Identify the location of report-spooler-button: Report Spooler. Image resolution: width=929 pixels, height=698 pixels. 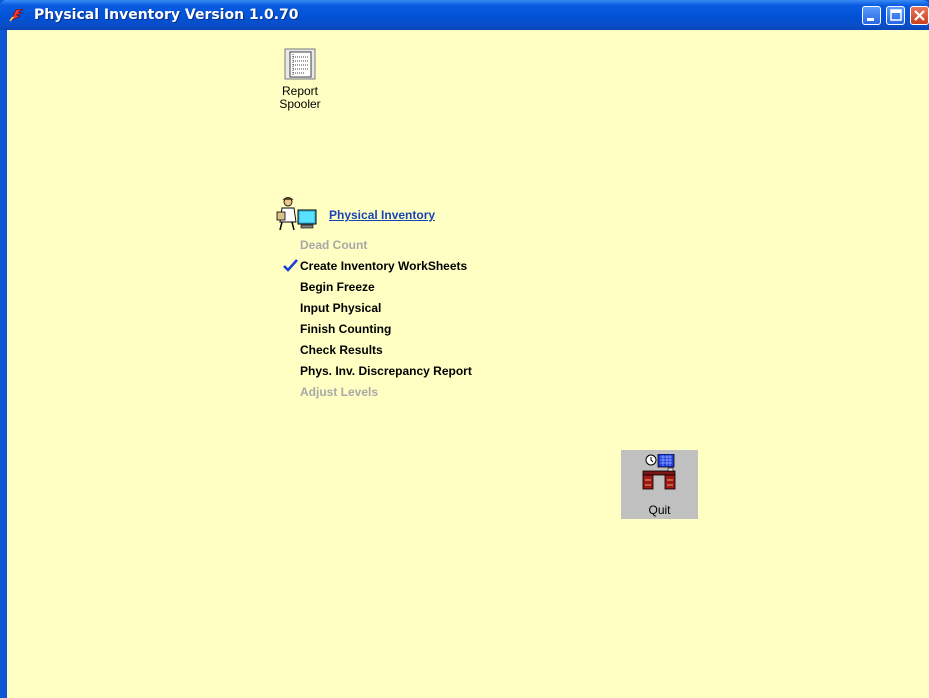
(300, 84).